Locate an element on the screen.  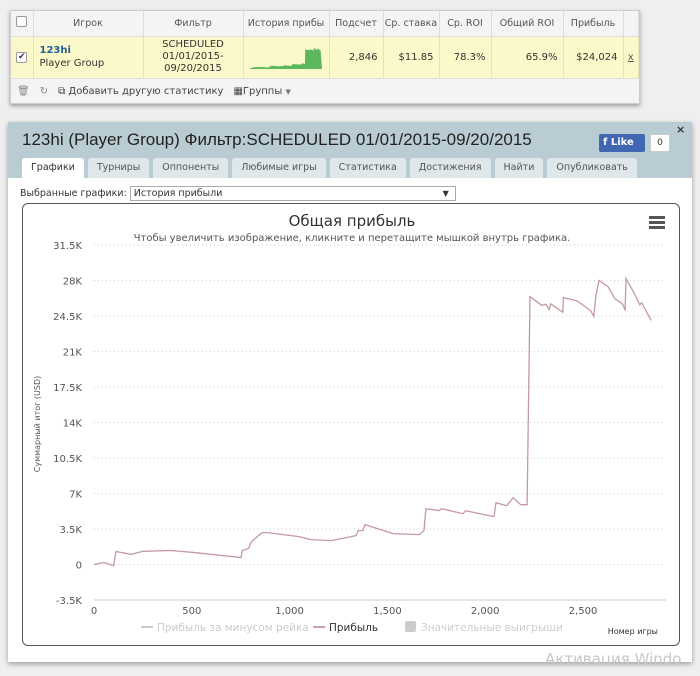
profit-sparkline is located at coordinates (286, 58).